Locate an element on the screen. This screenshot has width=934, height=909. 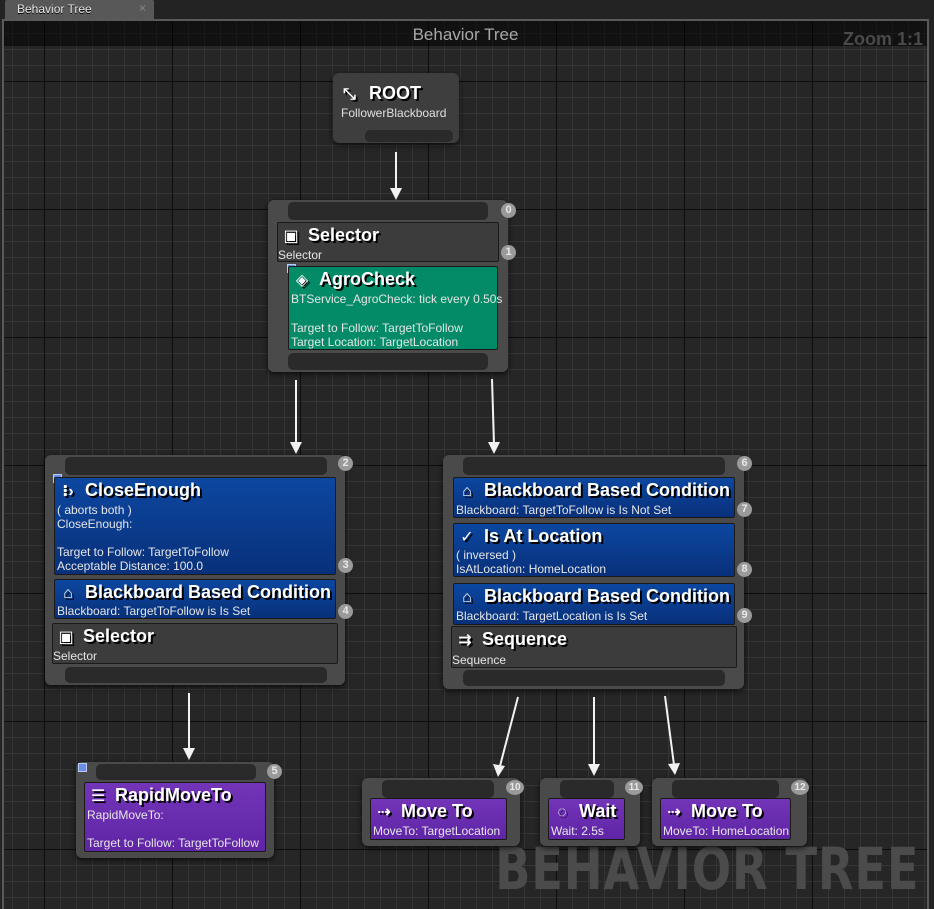
execution-index: 3 is located at coordinates (345, 565).